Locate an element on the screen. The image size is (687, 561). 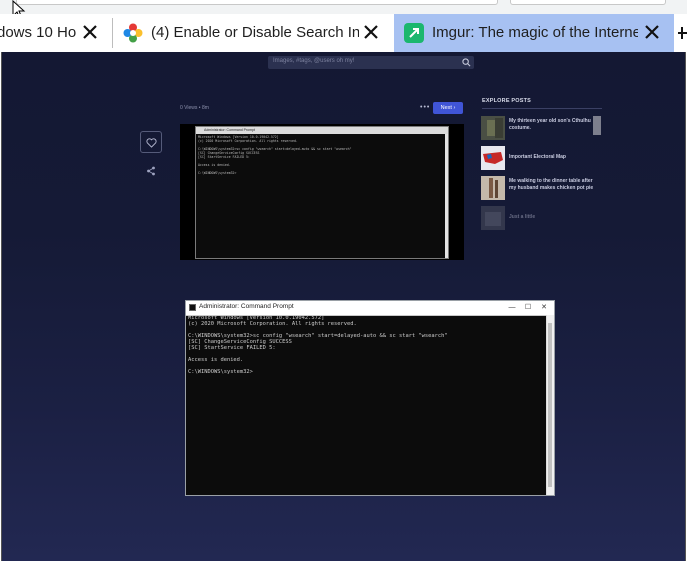
heart-icon is located at coordinates (151, 143).